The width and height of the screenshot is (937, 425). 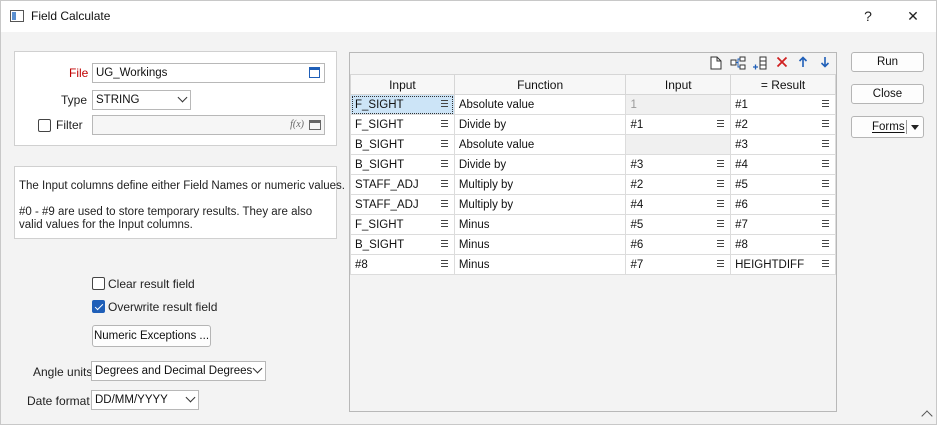 What do you see at coordinates (178, 371) in the screenshot?
I see `angle-units-select: Degrees and Decimal Degrees` at bounding box center [178, 371].